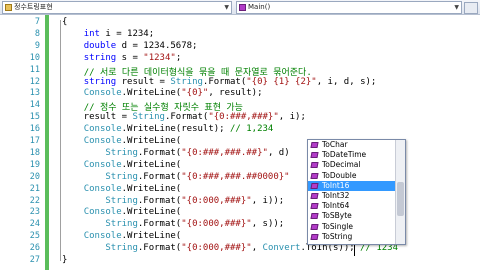 Image resolution: width=480 pixels, height=270 pixels. I want to click on code-token: , s));, so click(268, 224).